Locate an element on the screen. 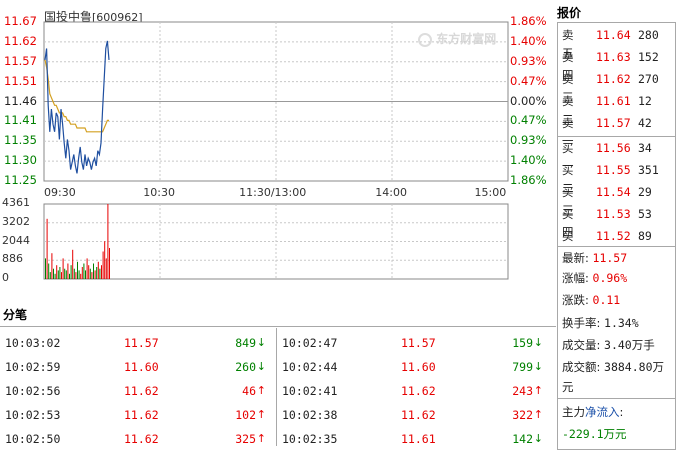 Image resolution: width=677 pixels, height=466 pixels. change-row: 涨跌: 0.11 is located at coordinates (591, 300).